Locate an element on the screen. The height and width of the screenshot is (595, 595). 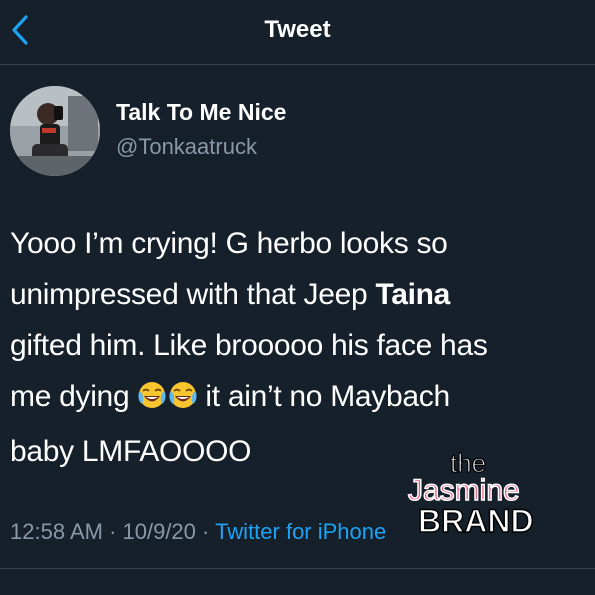
tweet-line-4-start: me dying is located at coordinates (74, 396).